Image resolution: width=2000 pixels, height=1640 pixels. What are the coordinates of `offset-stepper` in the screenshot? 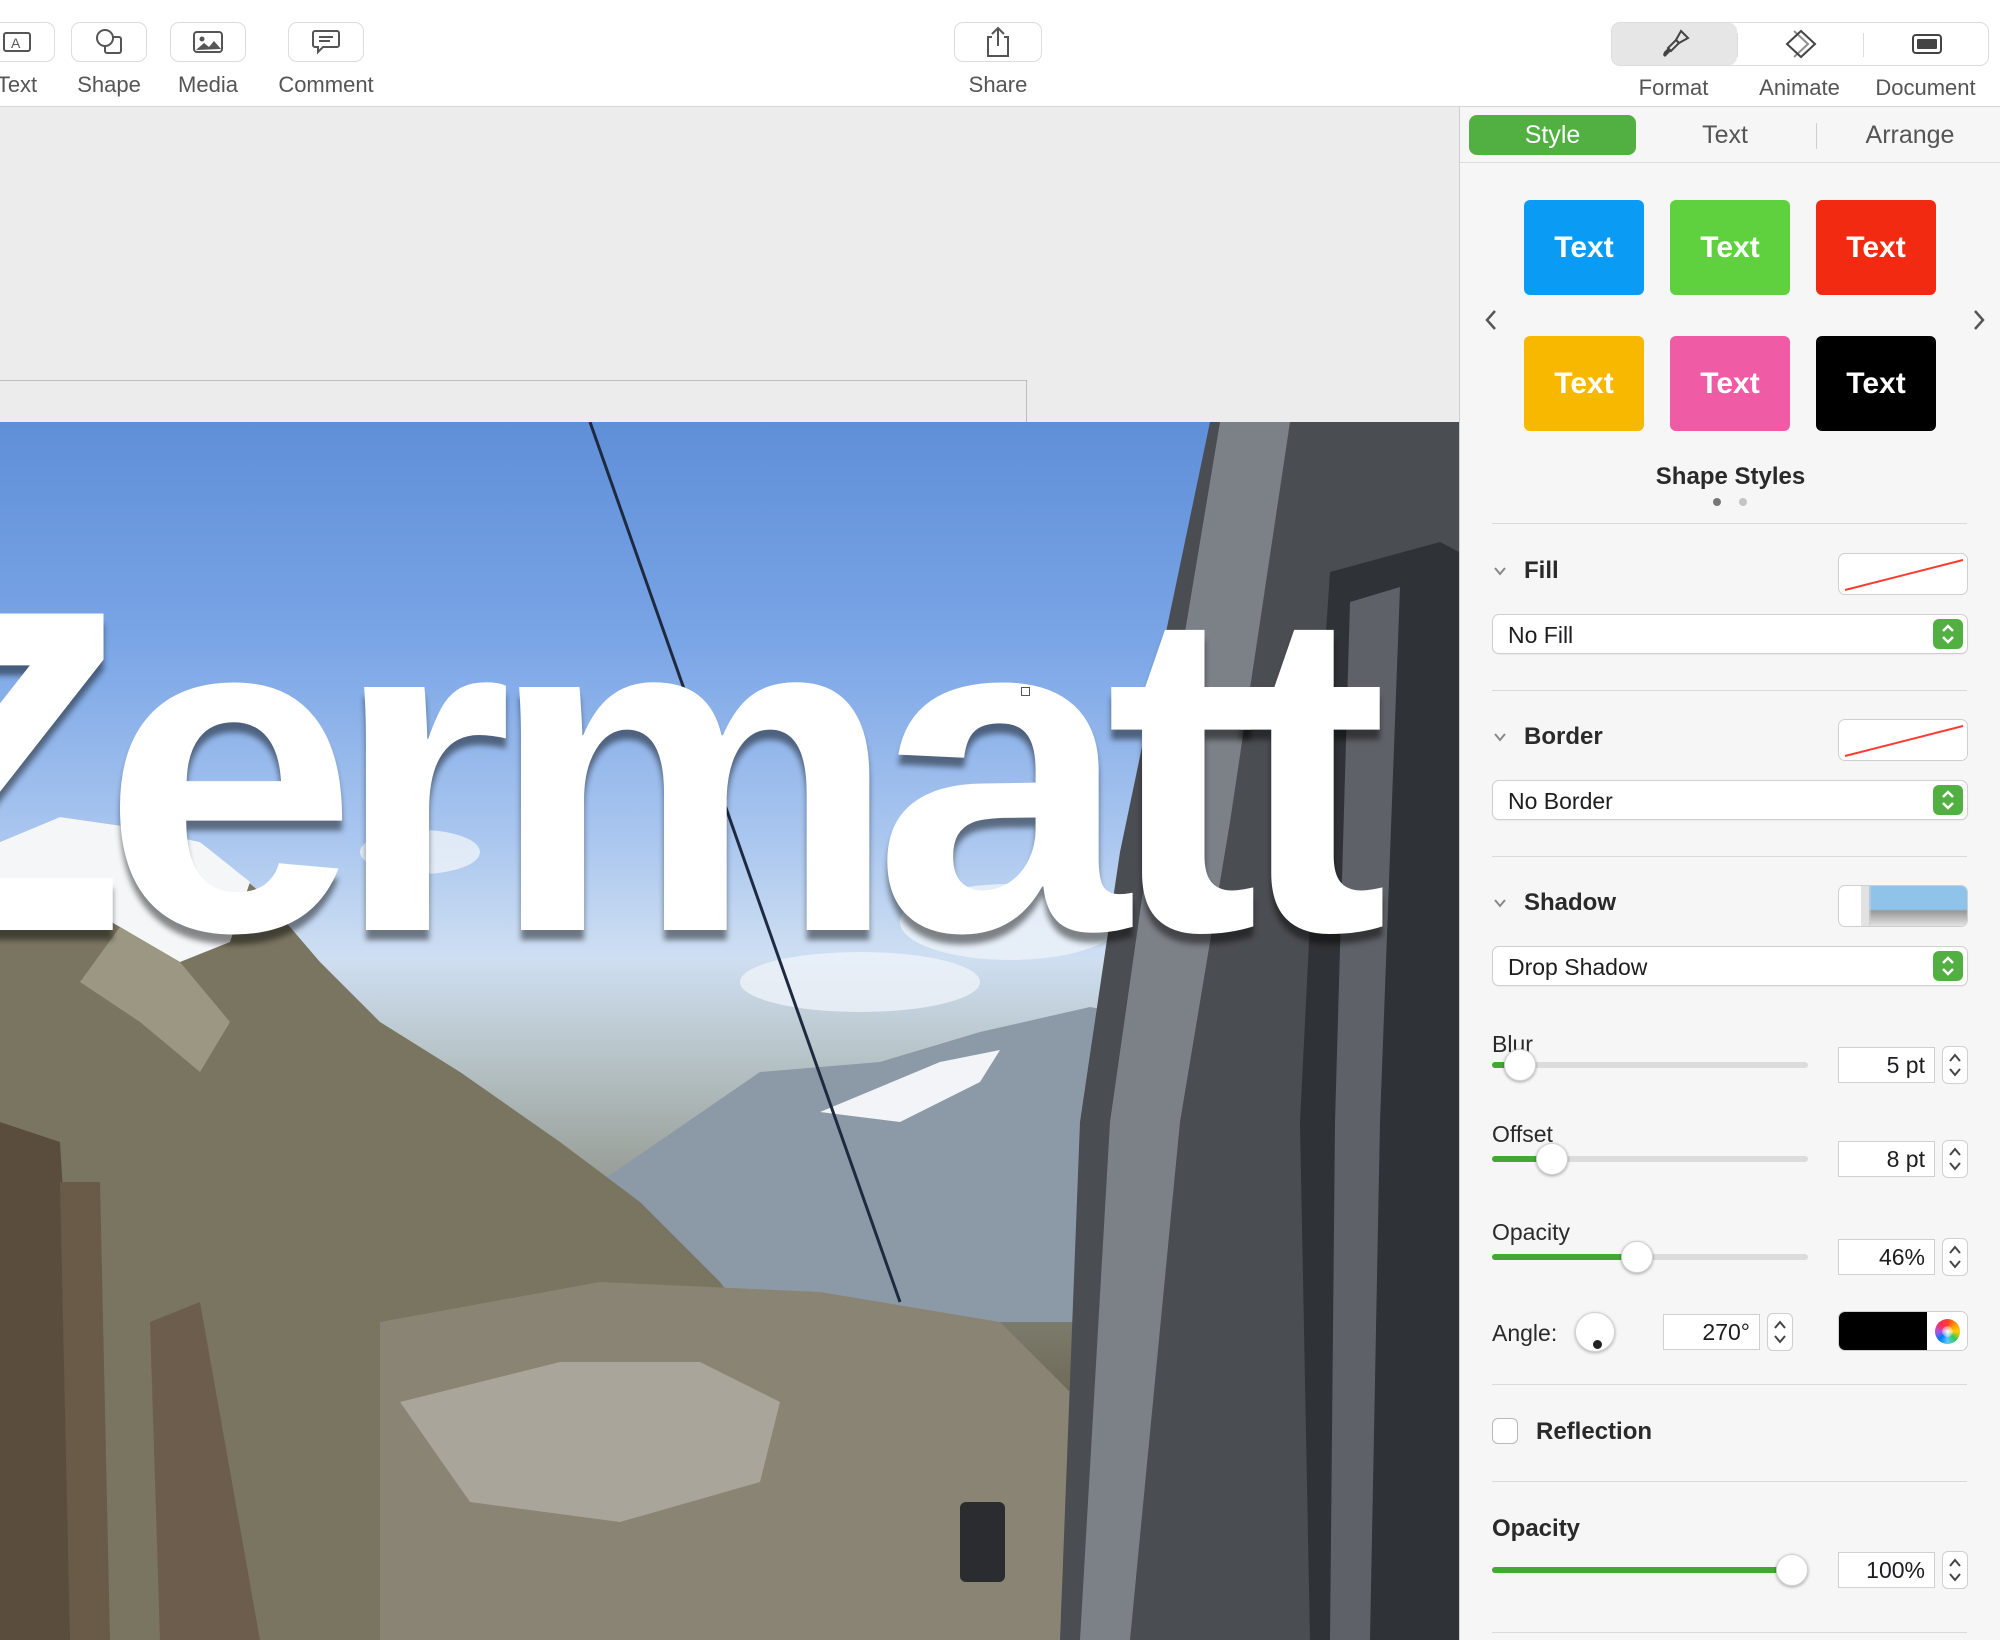 It's located at (1955, 1159).